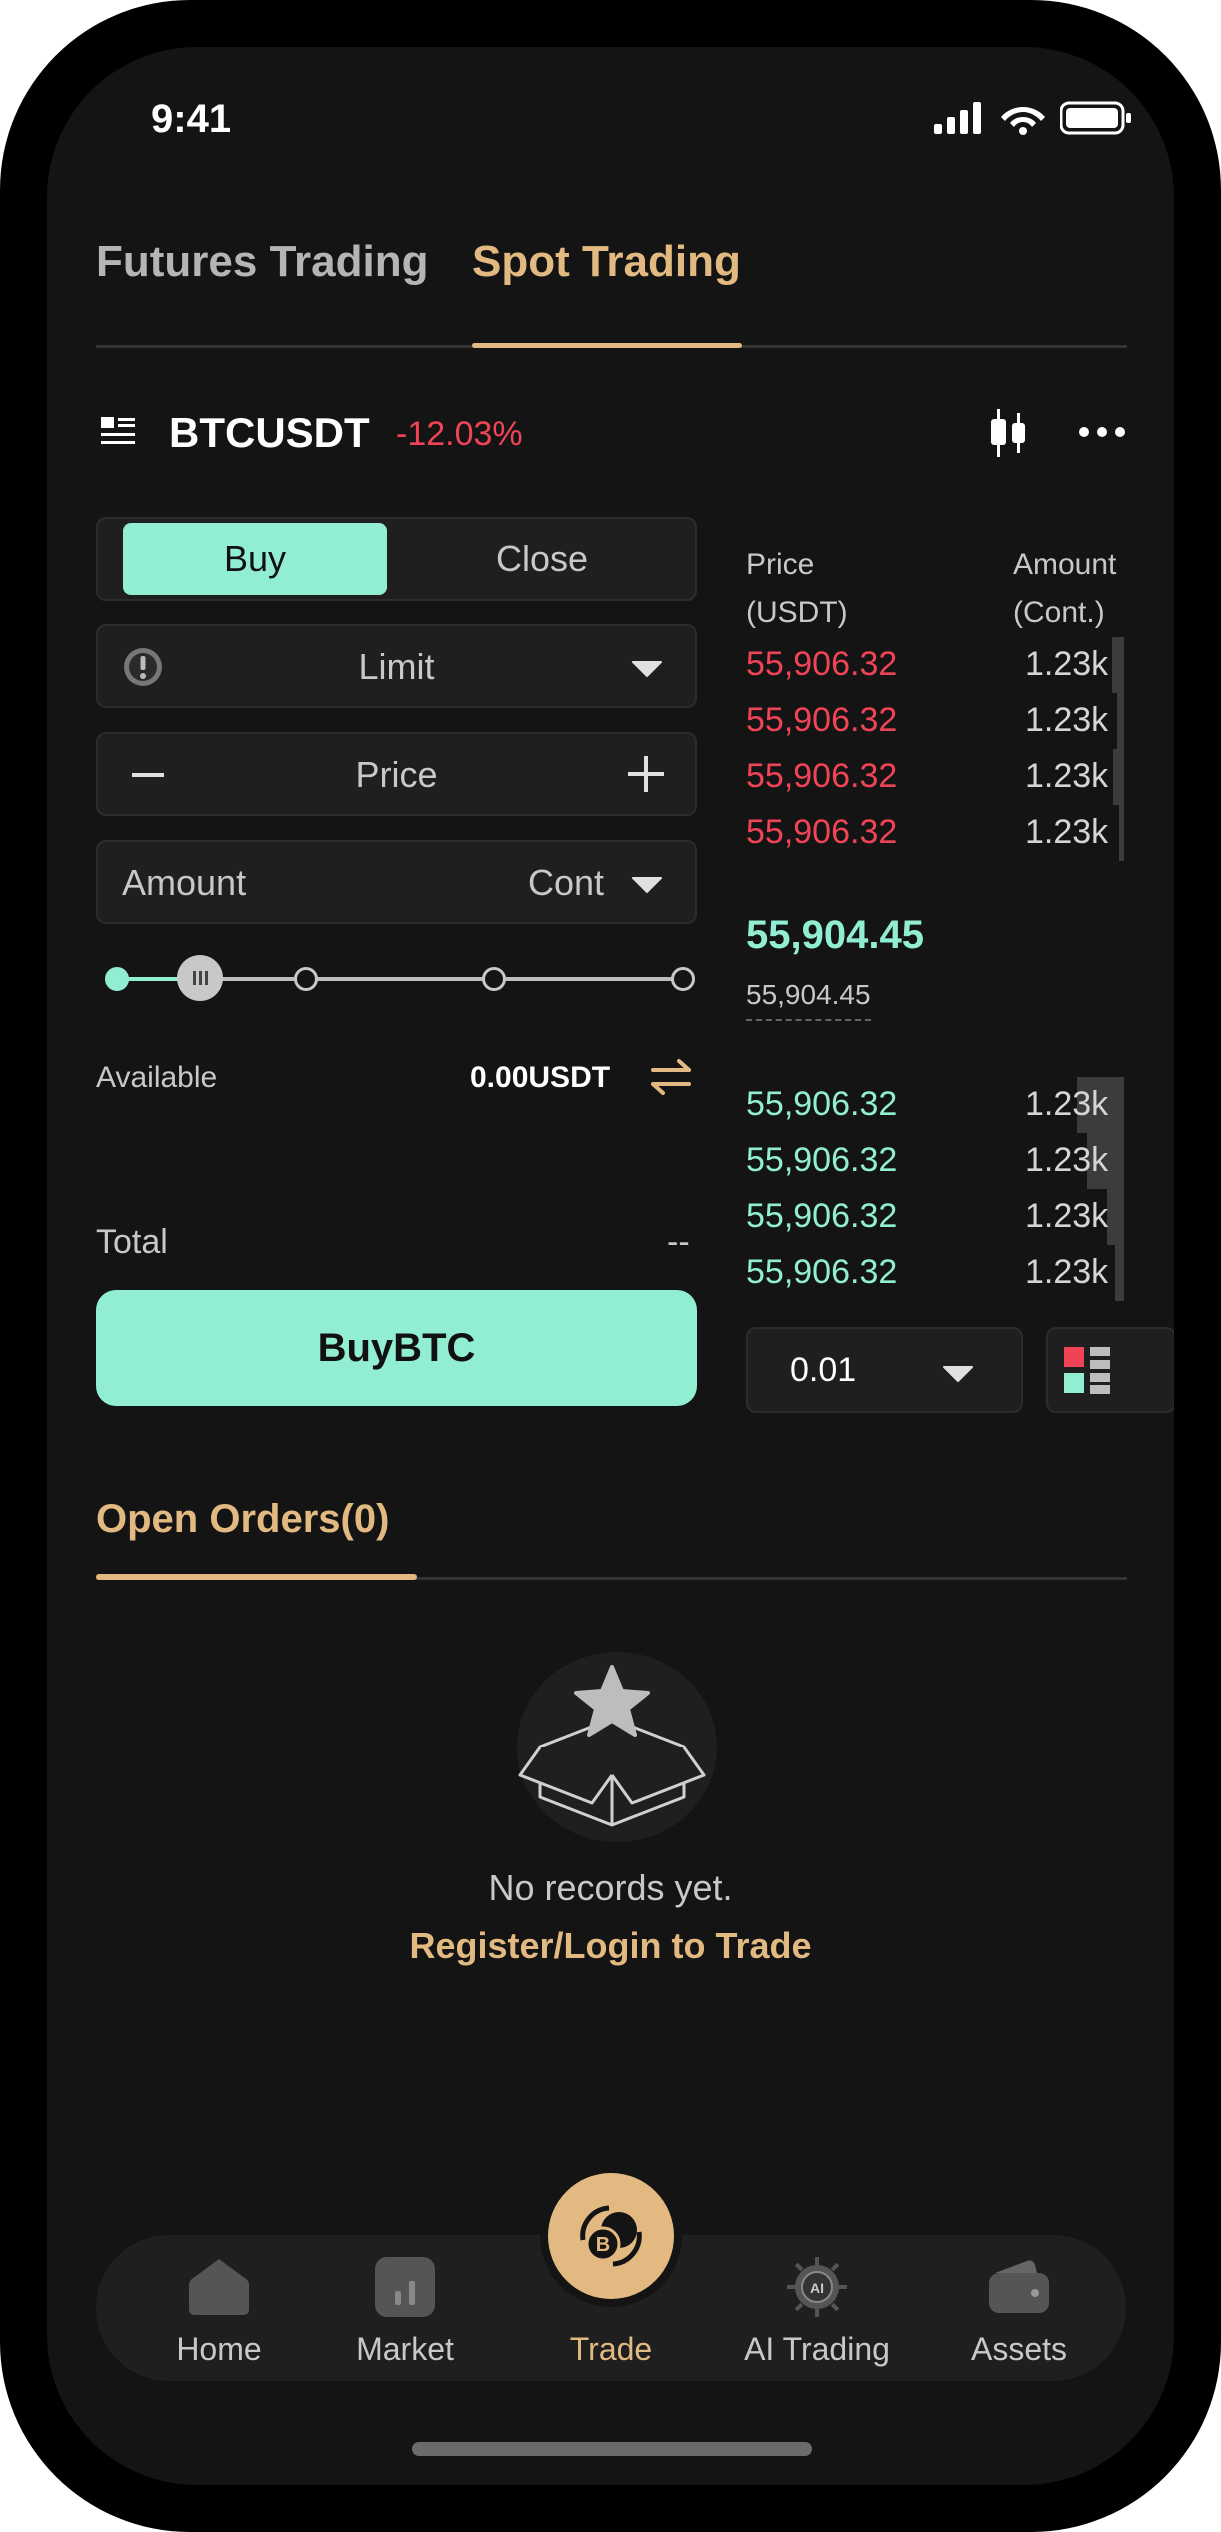 The image size is (1221, 2532). What do you see at coordinates (540, 1077) in the screenshot?
I see `available-value: 0.00USDT` at bounding box center [540, 1077].